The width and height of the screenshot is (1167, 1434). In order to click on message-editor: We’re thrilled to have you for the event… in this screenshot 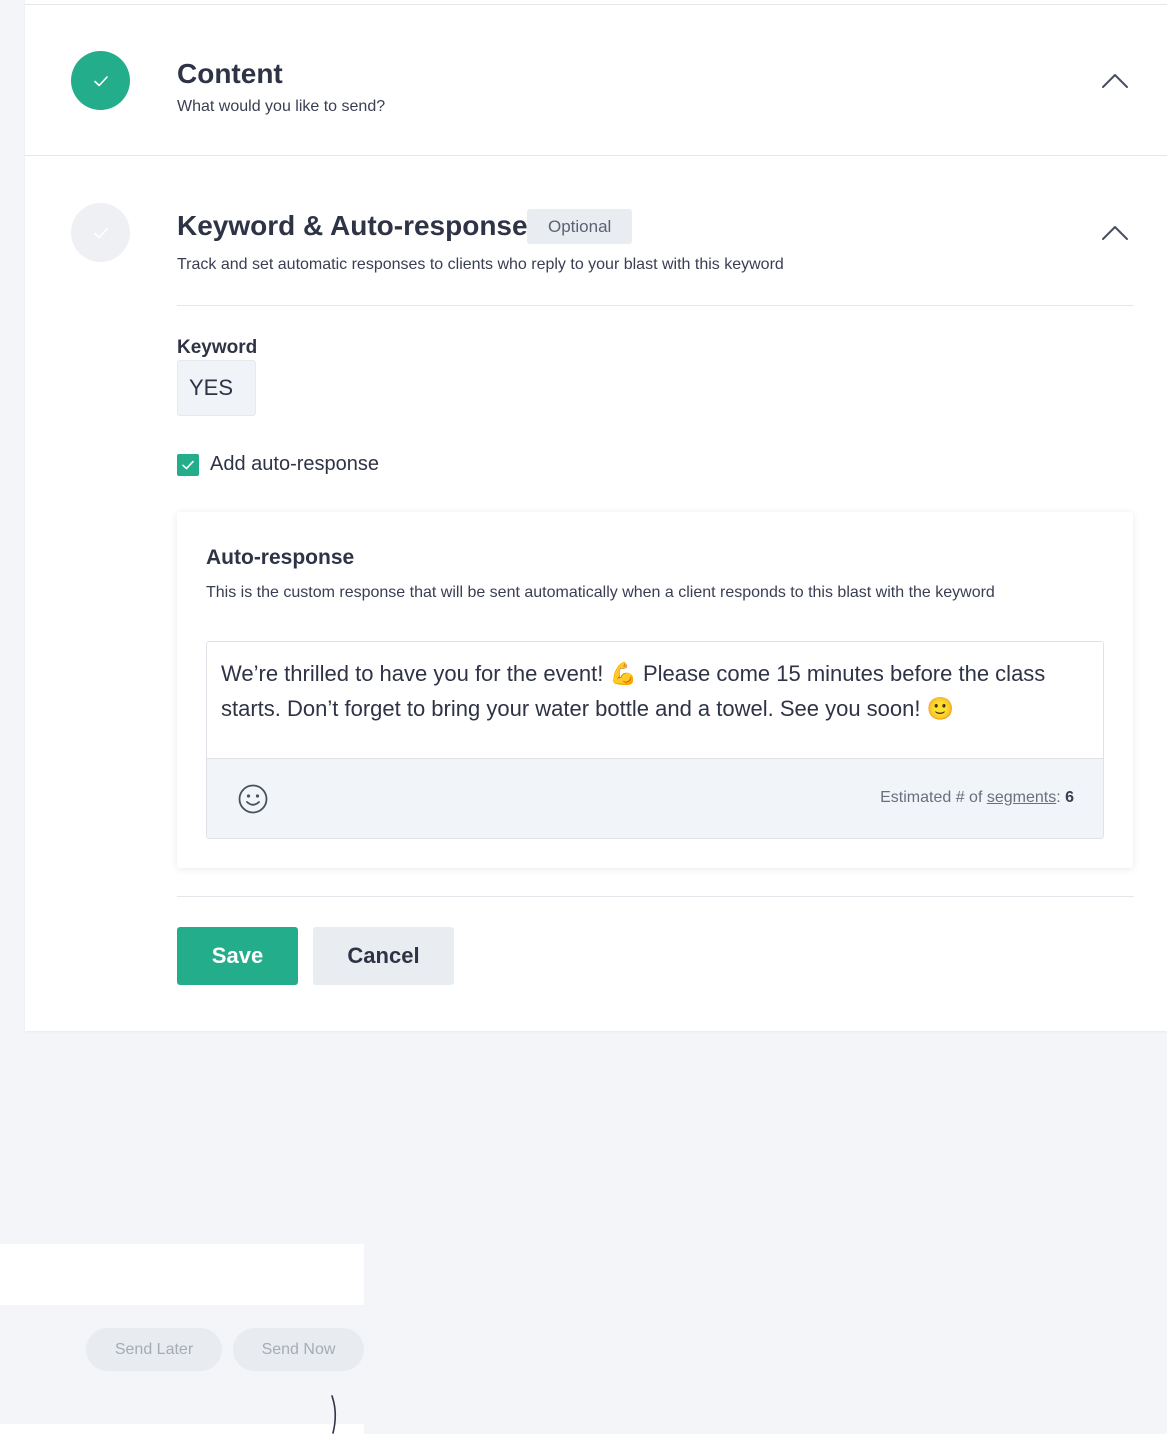, I will do `click(655, 740)`.